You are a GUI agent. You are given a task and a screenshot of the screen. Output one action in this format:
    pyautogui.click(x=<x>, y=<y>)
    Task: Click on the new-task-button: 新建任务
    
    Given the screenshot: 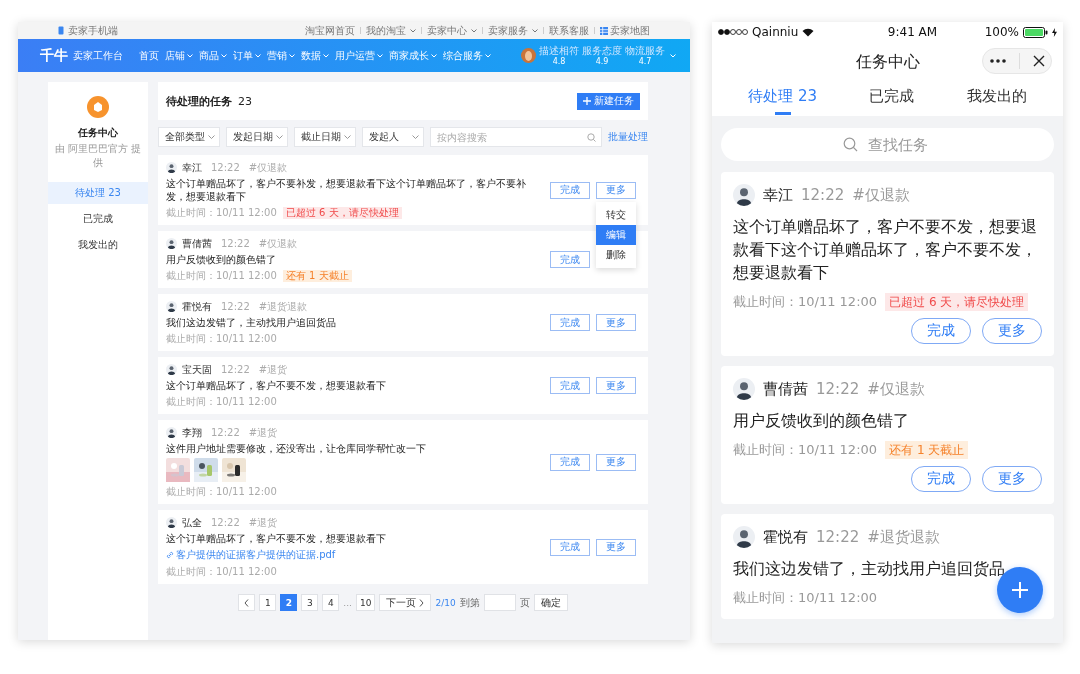 What is the action you would take?
    pyautogui.click(x=608, y=101)
    